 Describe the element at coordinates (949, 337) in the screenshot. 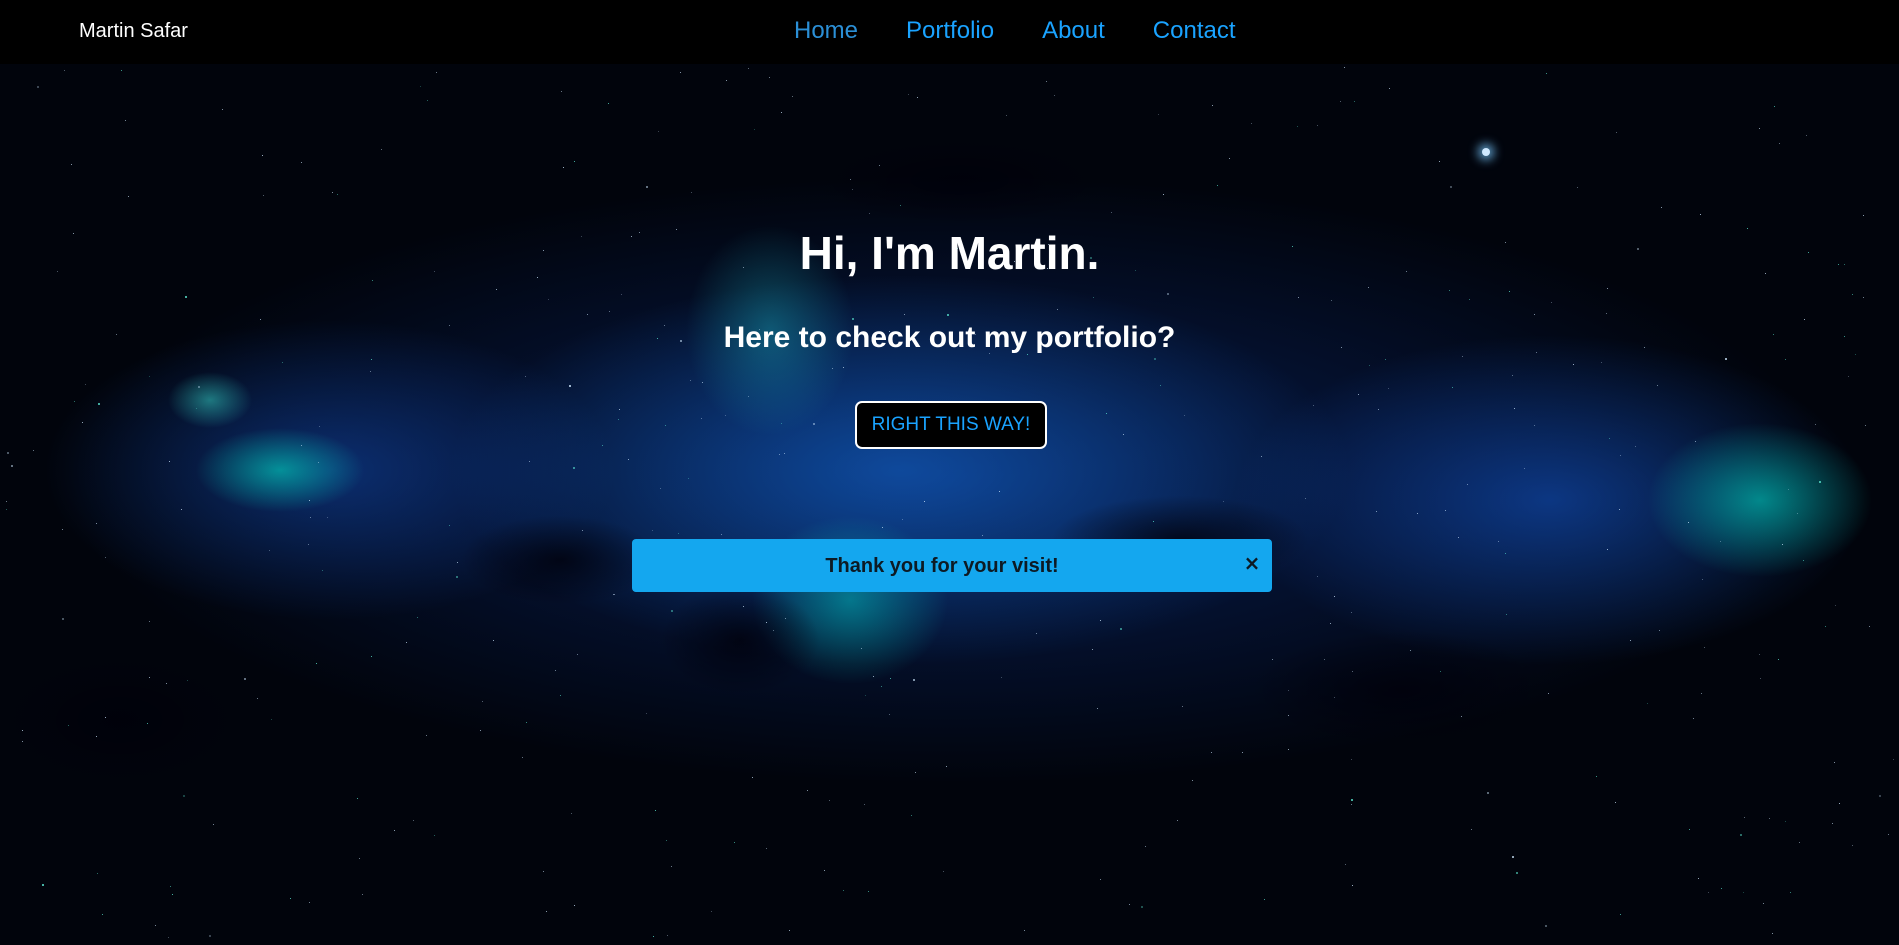

I see `hero-subtitle: Here to check out my portfolio?` at that location.